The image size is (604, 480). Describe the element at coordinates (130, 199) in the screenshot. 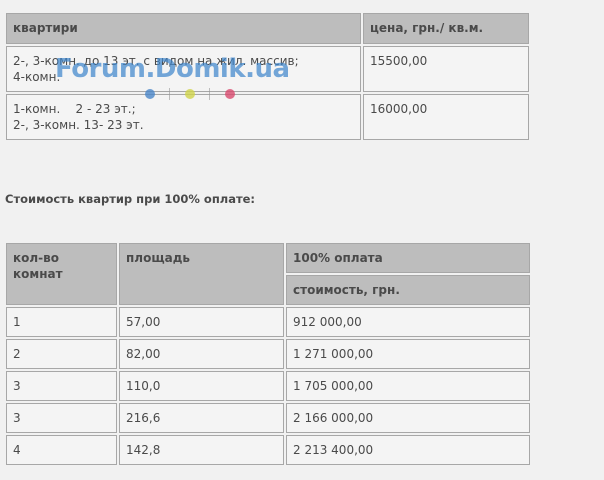

I see `full-payment-heading: Стоимость квартир при 100% оплате:` at that location.